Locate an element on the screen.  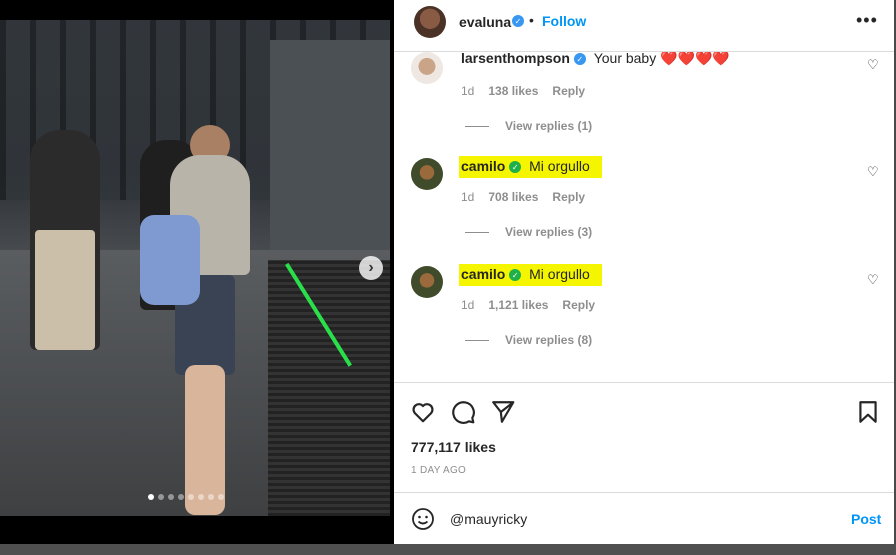
comment-likes: 1,121 likes is located at coordinates (518, 305).